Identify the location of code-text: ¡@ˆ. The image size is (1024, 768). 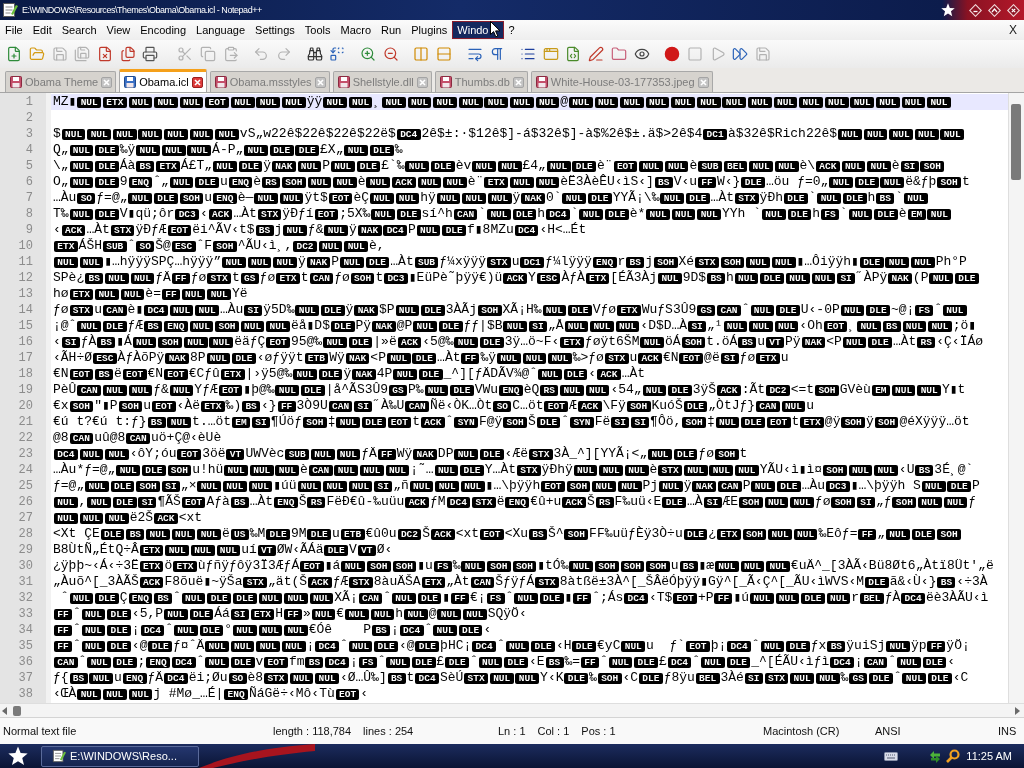
(65, 326).